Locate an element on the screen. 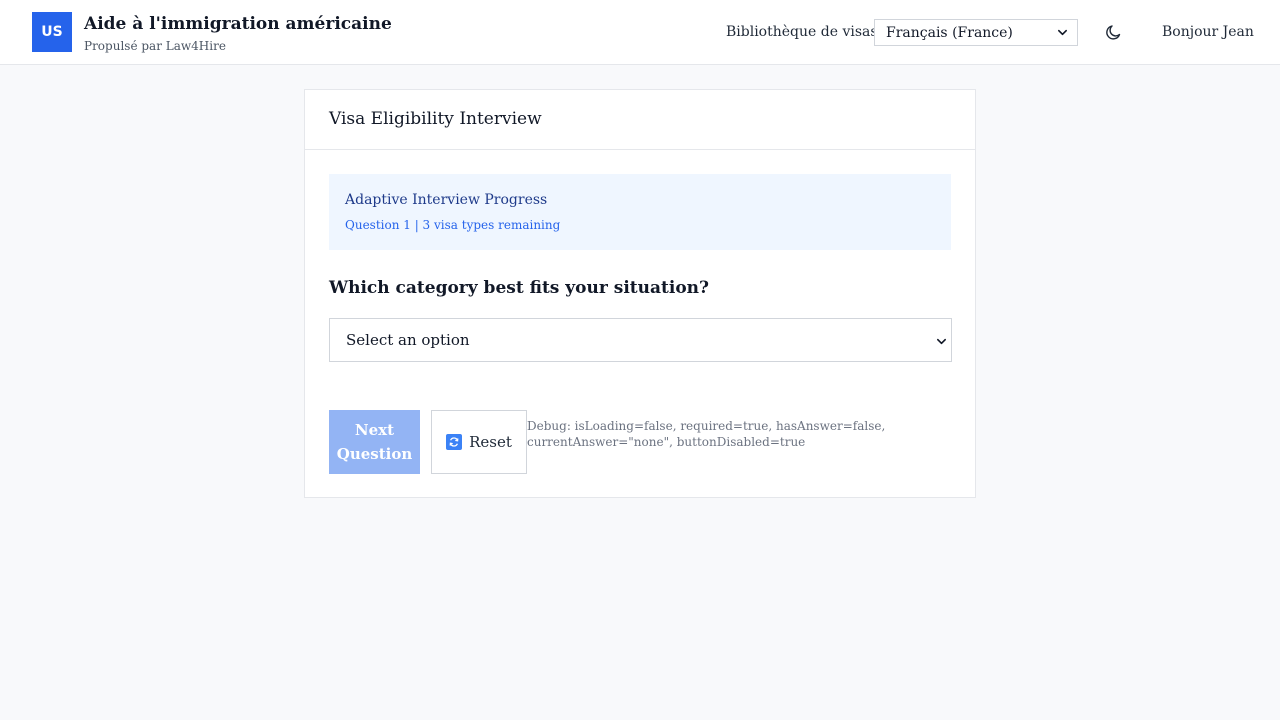  moon-icon is located at coordinates (1114, 32).